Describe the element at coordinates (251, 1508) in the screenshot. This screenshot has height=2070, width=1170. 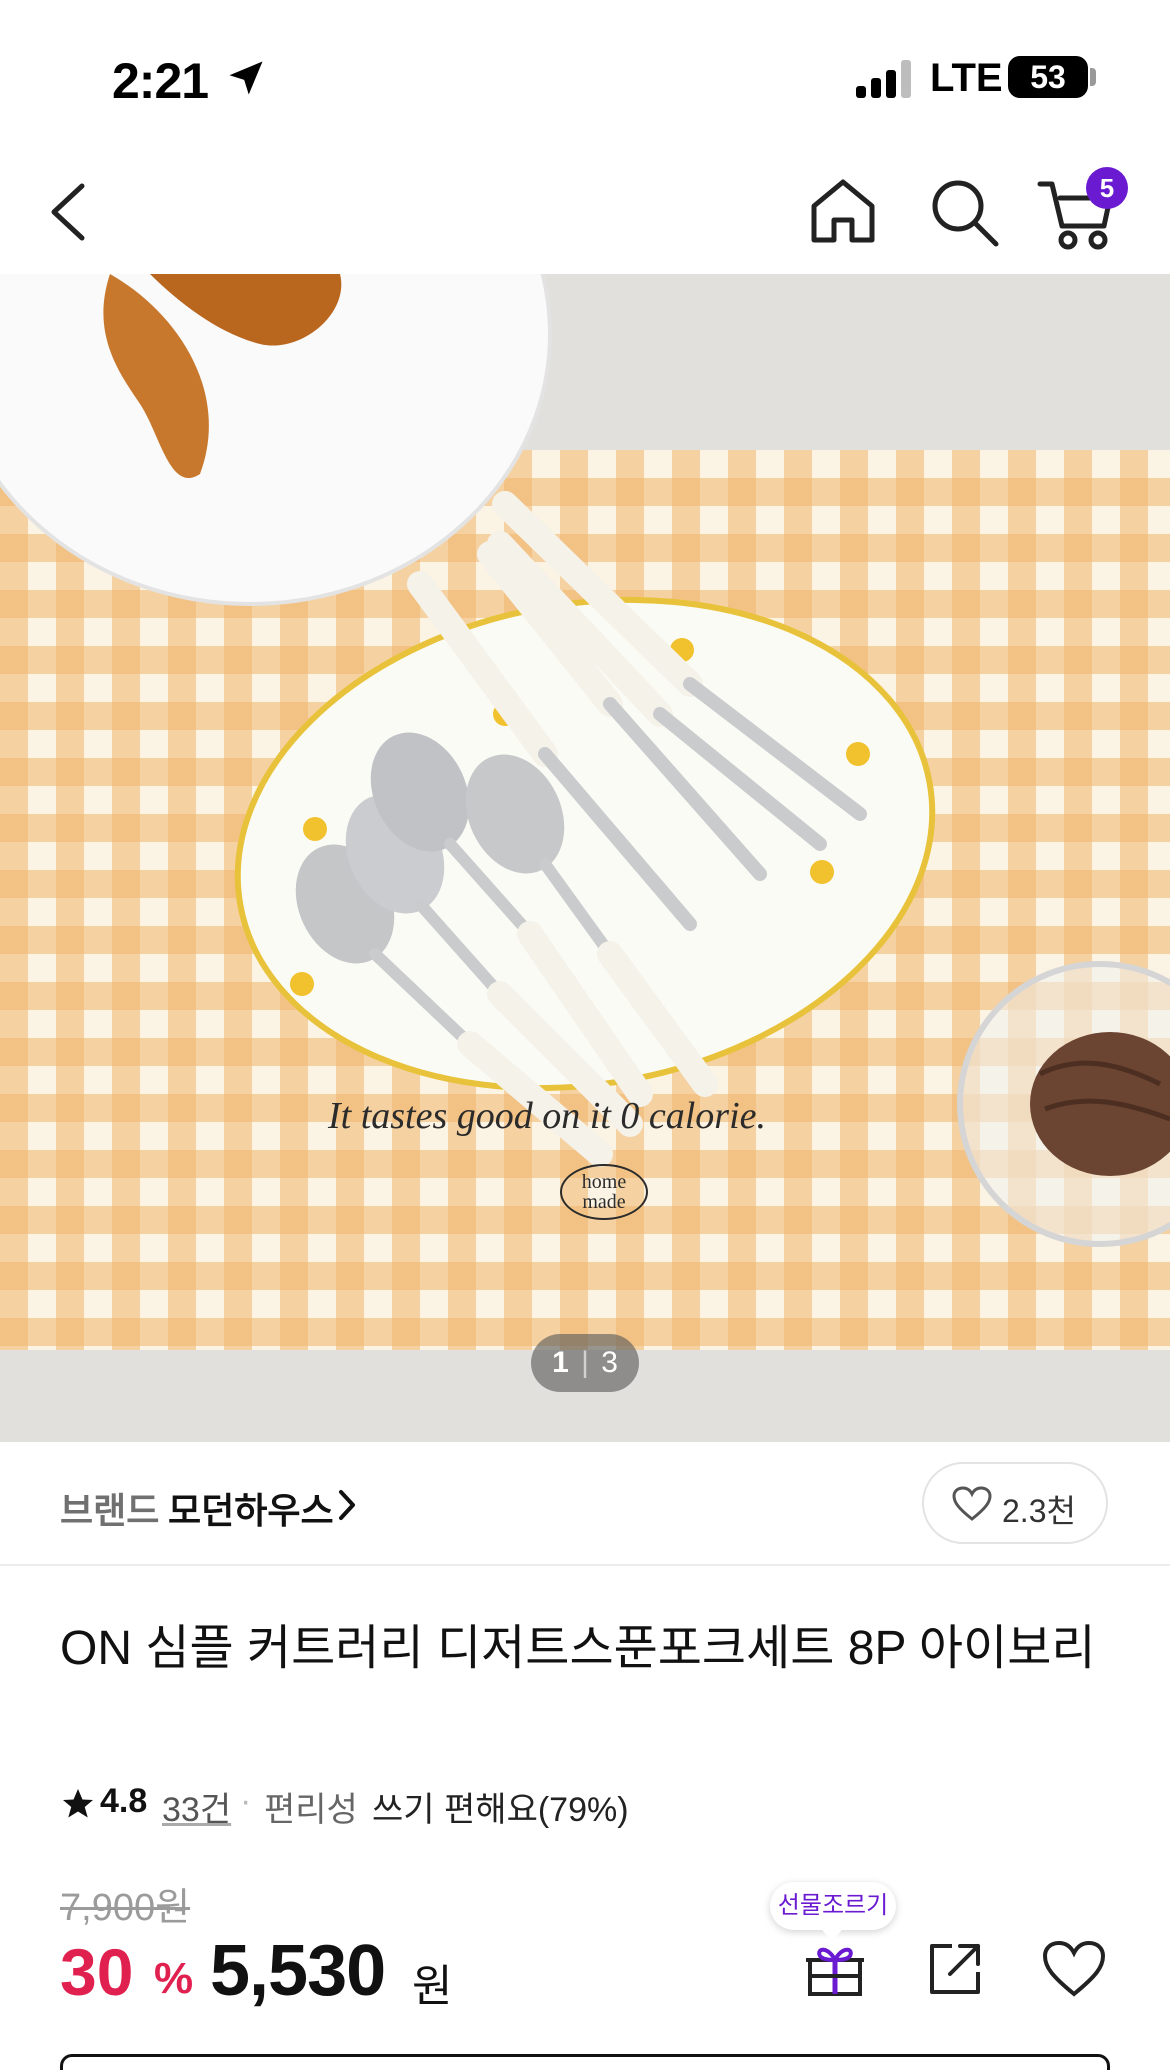
I see `brand-name-link: 모던하우스` at that location.